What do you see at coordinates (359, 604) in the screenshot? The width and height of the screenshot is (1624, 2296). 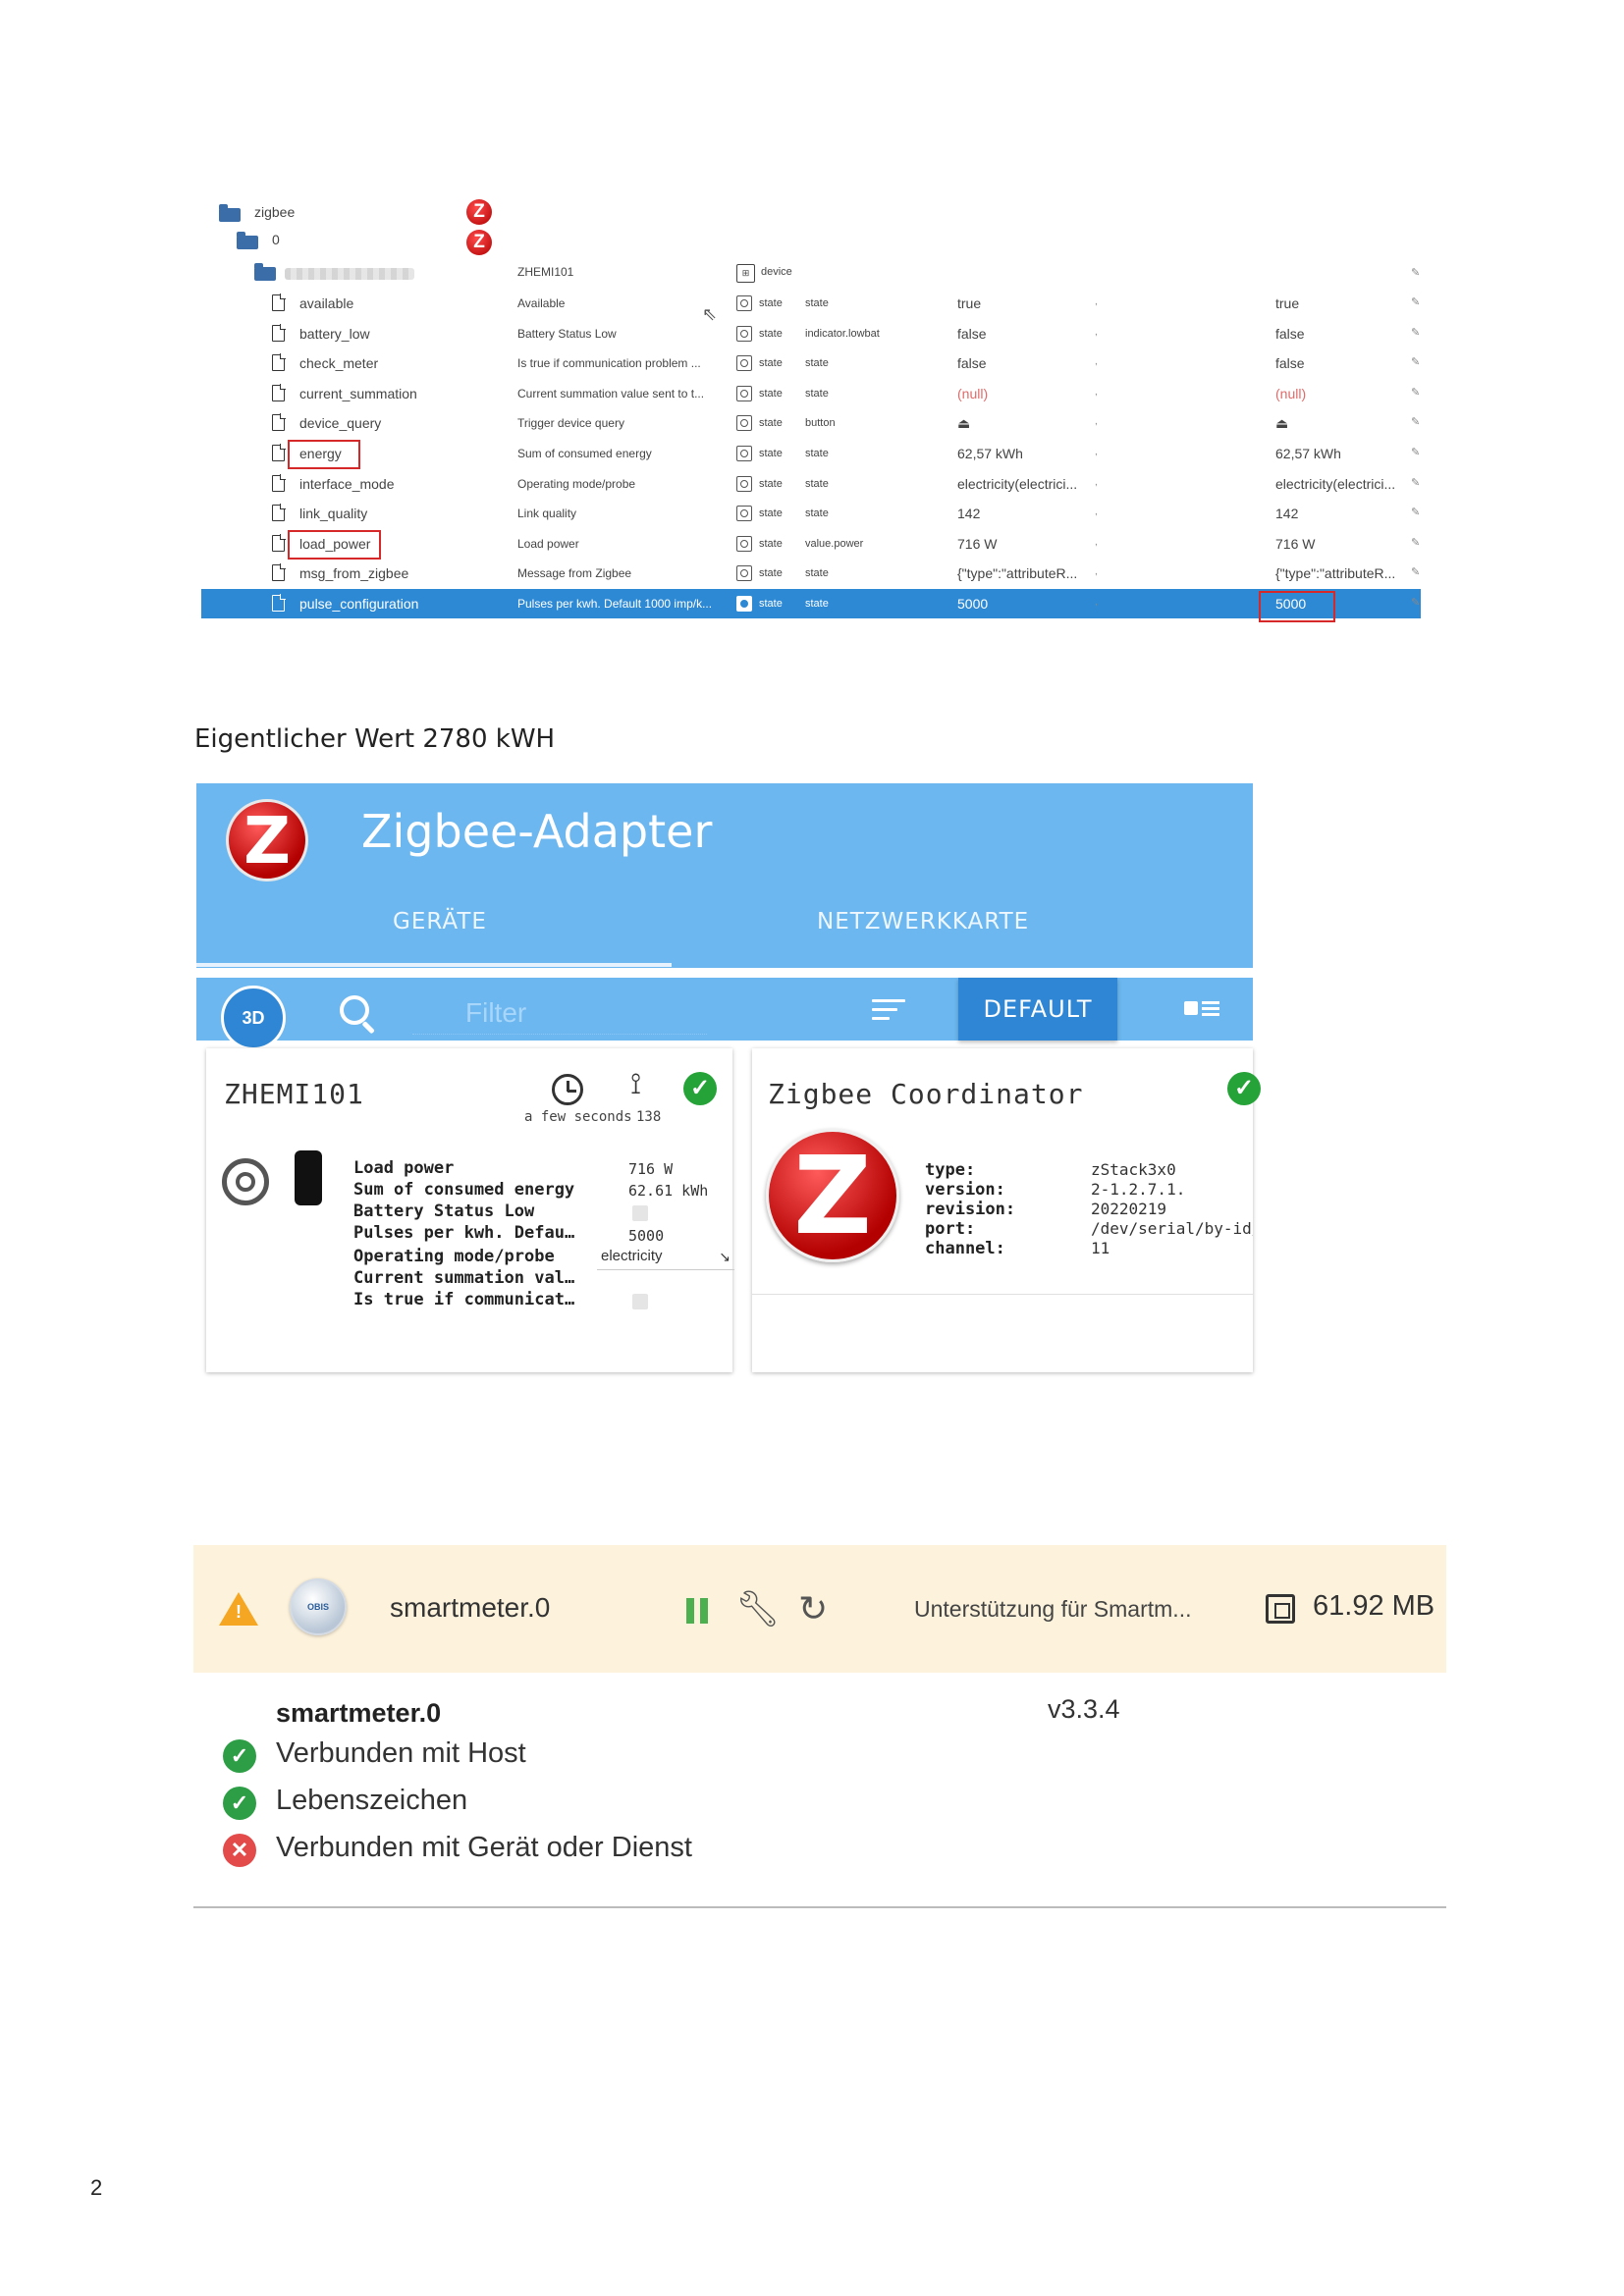 I see `state-name: pulse_configuration` at bounding box center [359, 604].